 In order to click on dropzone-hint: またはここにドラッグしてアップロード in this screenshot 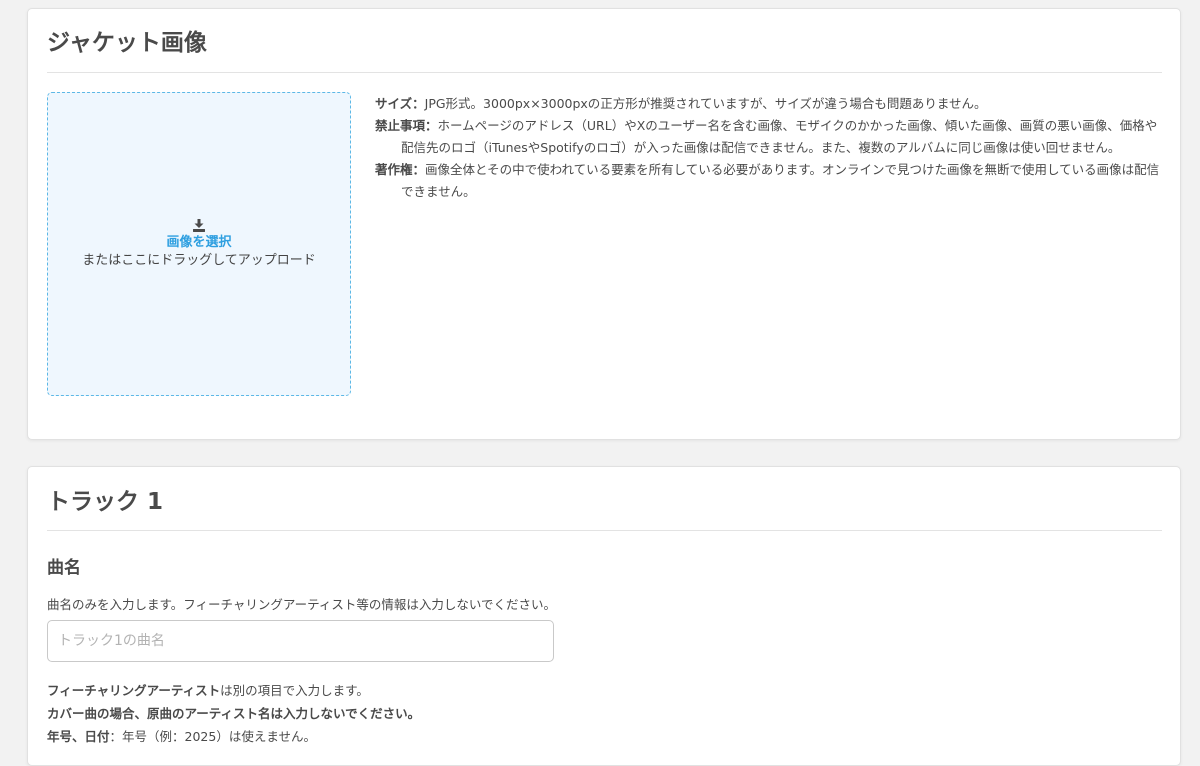, I will do `click(199, 260)`.